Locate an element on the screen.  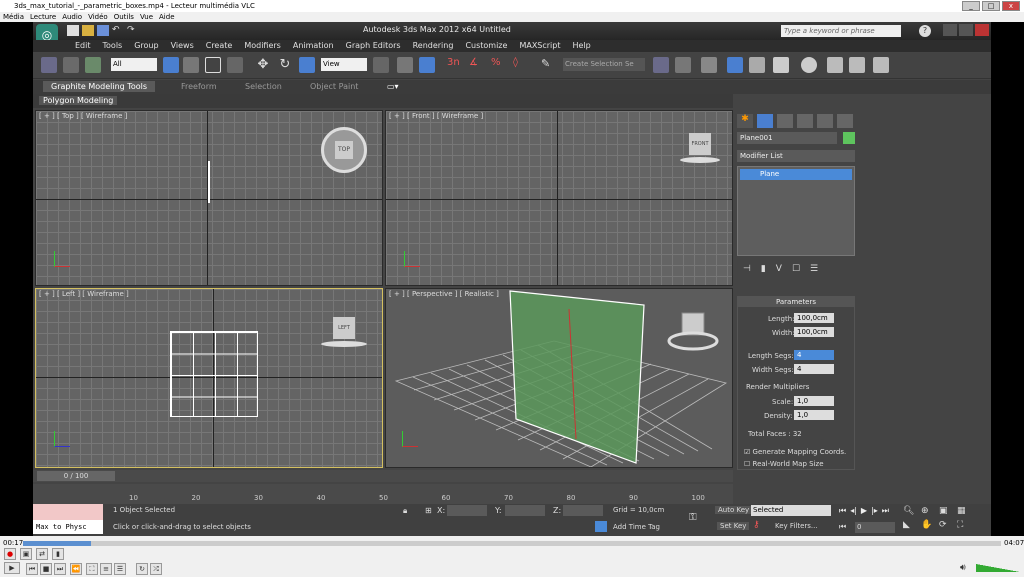
render-production-icon is located at coordinates (881, 65).